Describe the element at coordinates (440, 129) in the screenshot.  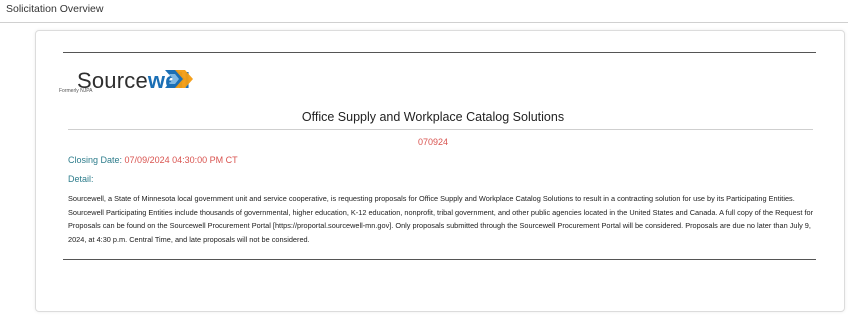
I see `title-divider` at that location.